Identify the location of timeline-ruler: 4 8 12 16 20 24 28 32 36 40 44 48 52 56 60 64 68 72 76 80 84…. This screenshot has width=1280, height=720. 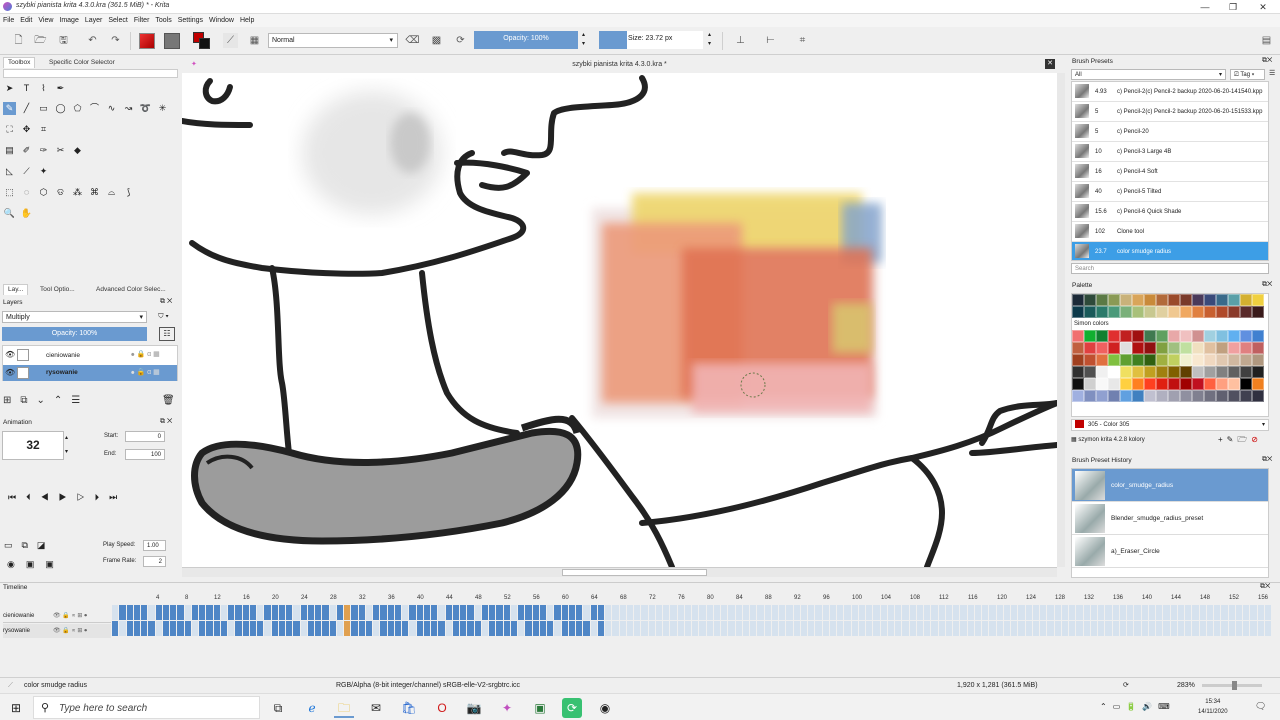
(696, 600).